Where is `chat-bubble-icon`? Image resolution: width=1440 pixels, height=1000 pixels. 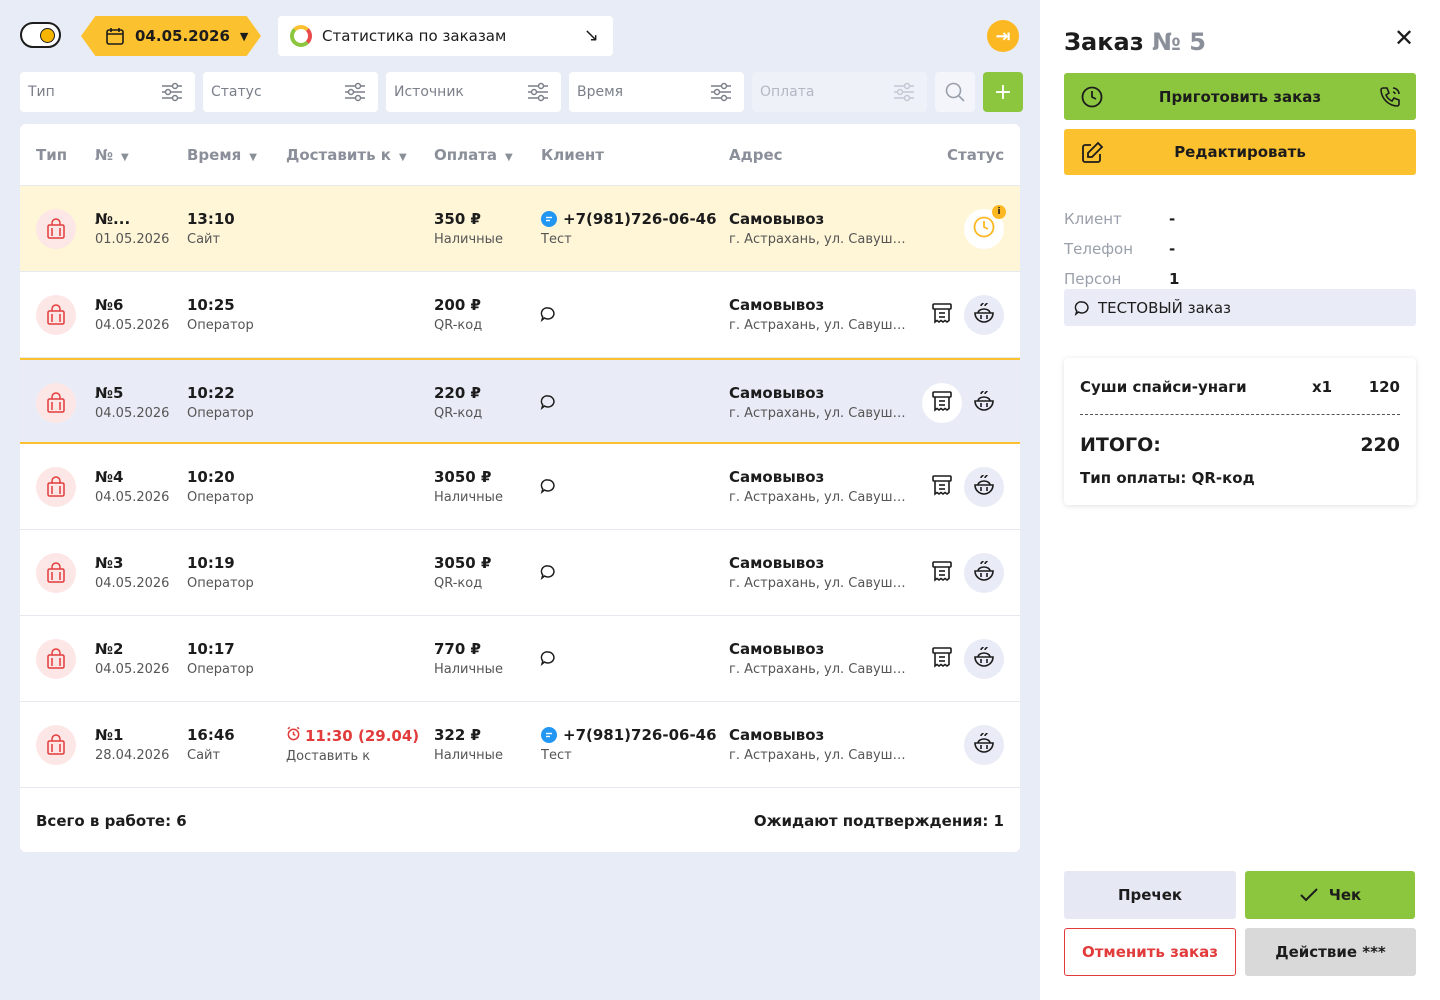 chat-bubble-icon is located at coordinates (549, 735).